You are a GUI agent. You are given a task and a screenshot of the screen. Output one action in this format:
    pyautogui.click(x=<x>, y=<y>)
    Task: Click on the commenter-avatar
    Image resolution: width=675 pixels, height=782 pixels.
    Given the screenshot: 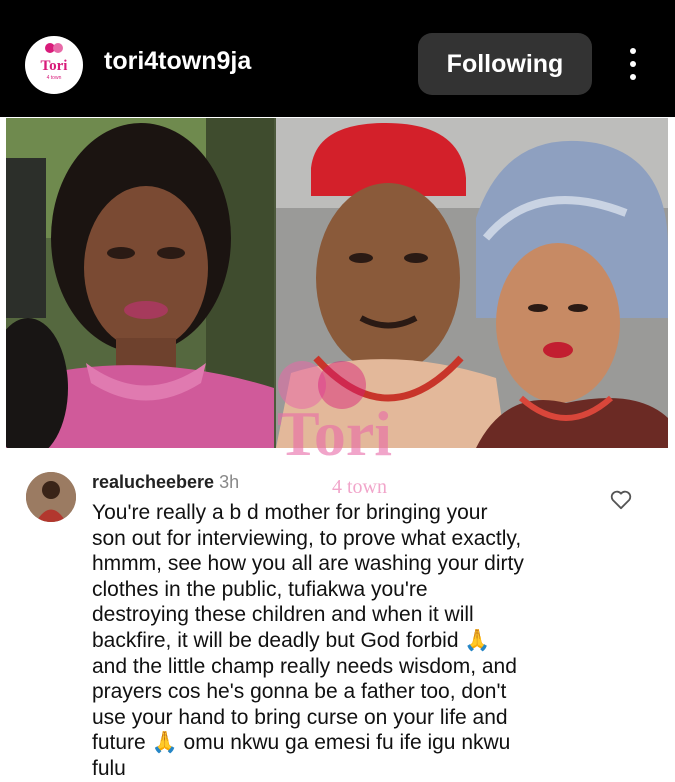 What is the action you would take?
    pyautogui.click(x=51, y=497)
    